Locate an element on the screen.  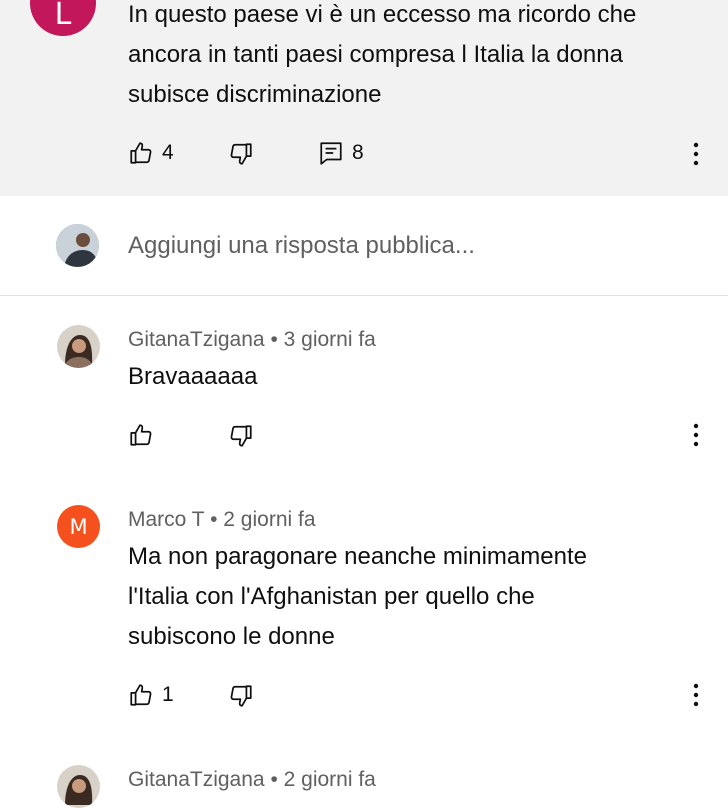
comment-line: subisce discriminazione is located at coordinates (255, 94).